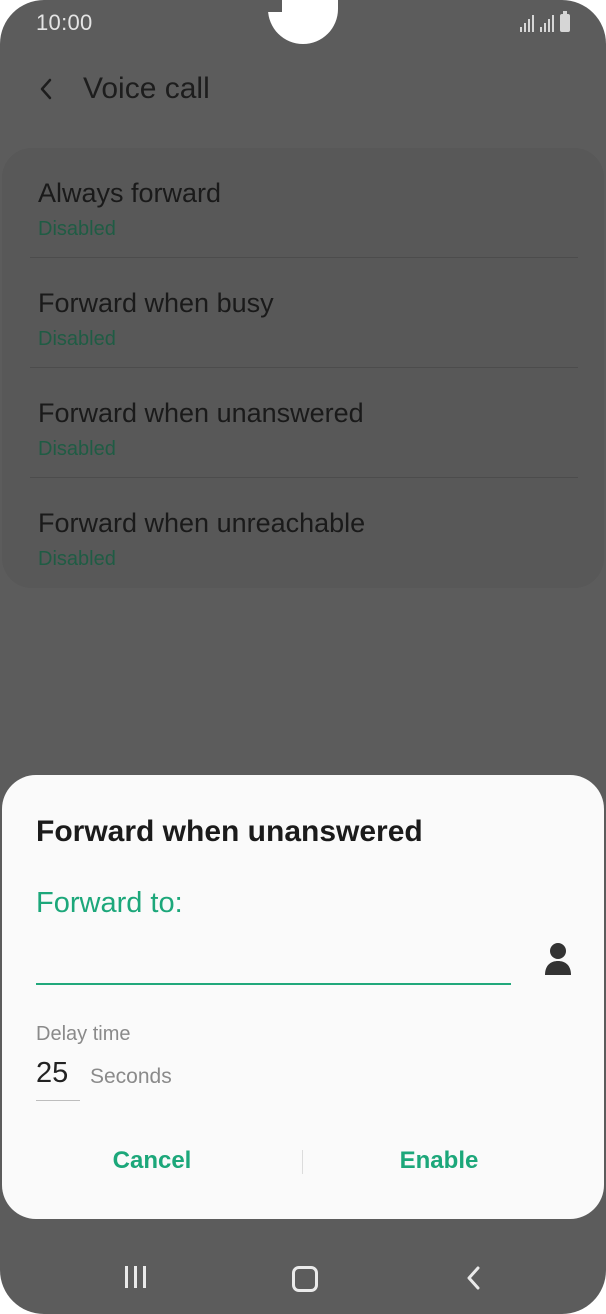 Image resolution: width=606 pixels, height=1314 pixels. I want to click on navigation-bar, so click(303, 1278).